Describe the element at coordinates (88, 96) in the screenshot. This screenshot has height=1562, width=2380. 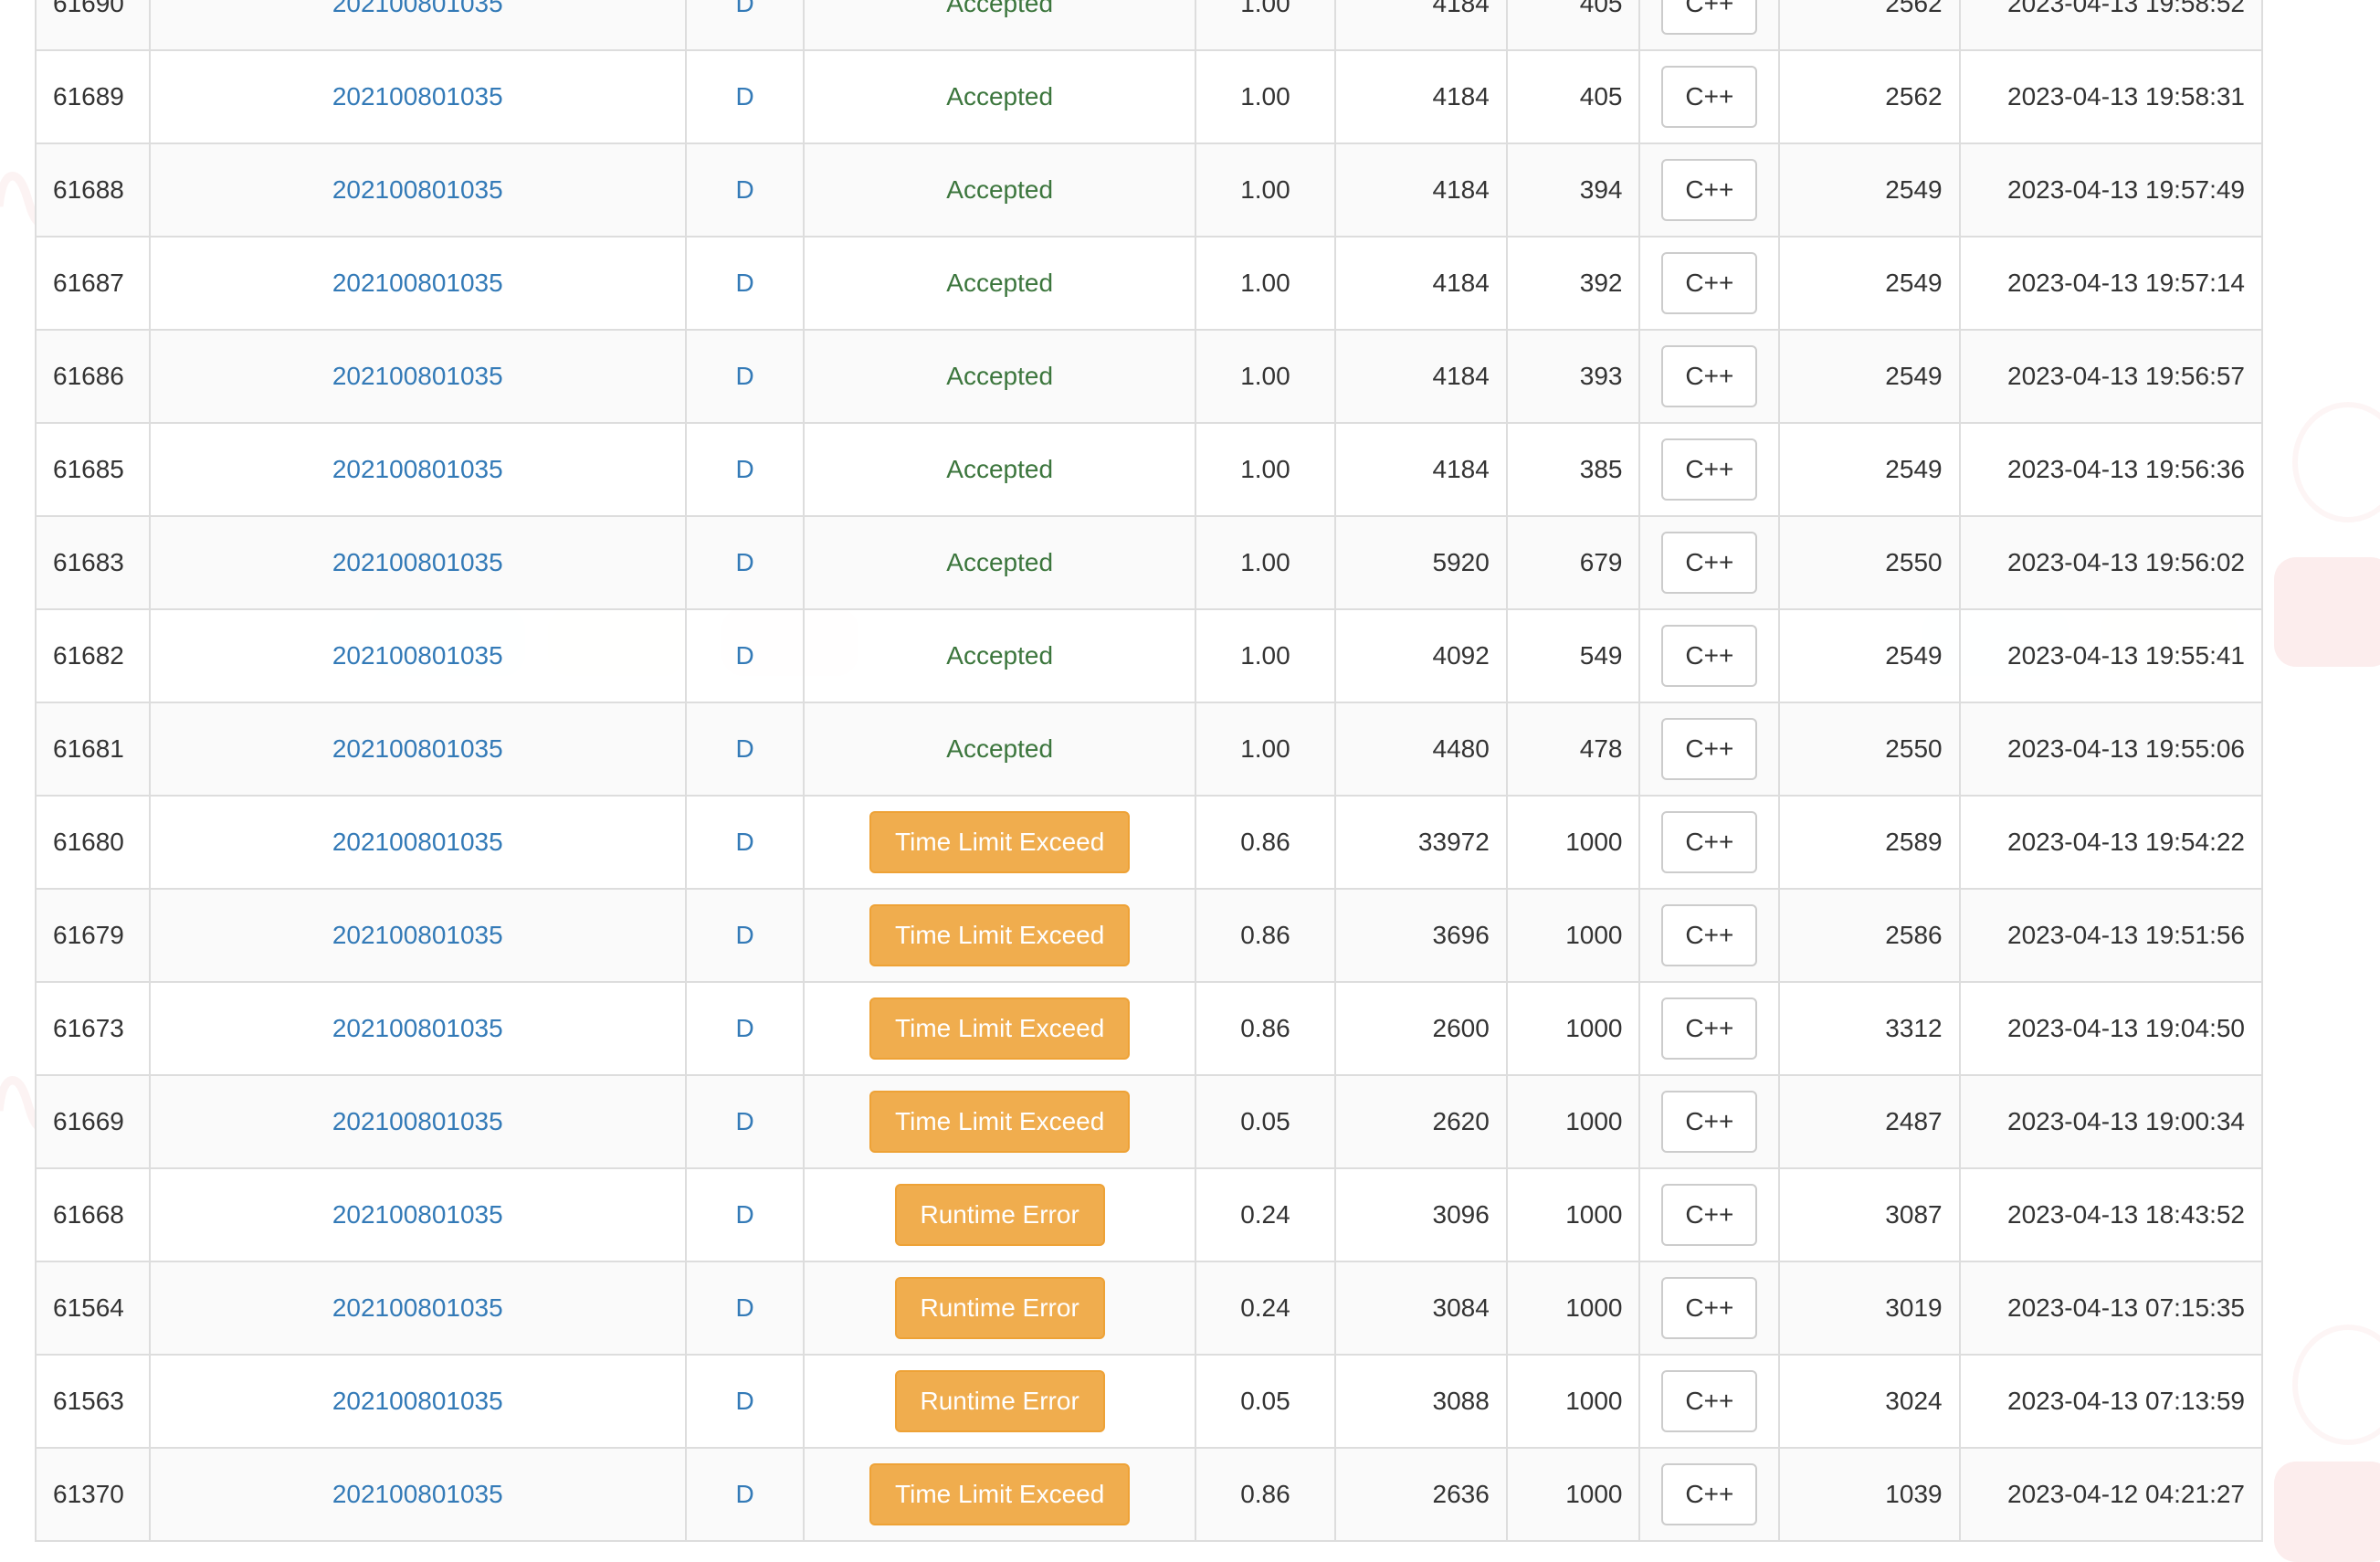
I see `run-id: 61689` at that location.